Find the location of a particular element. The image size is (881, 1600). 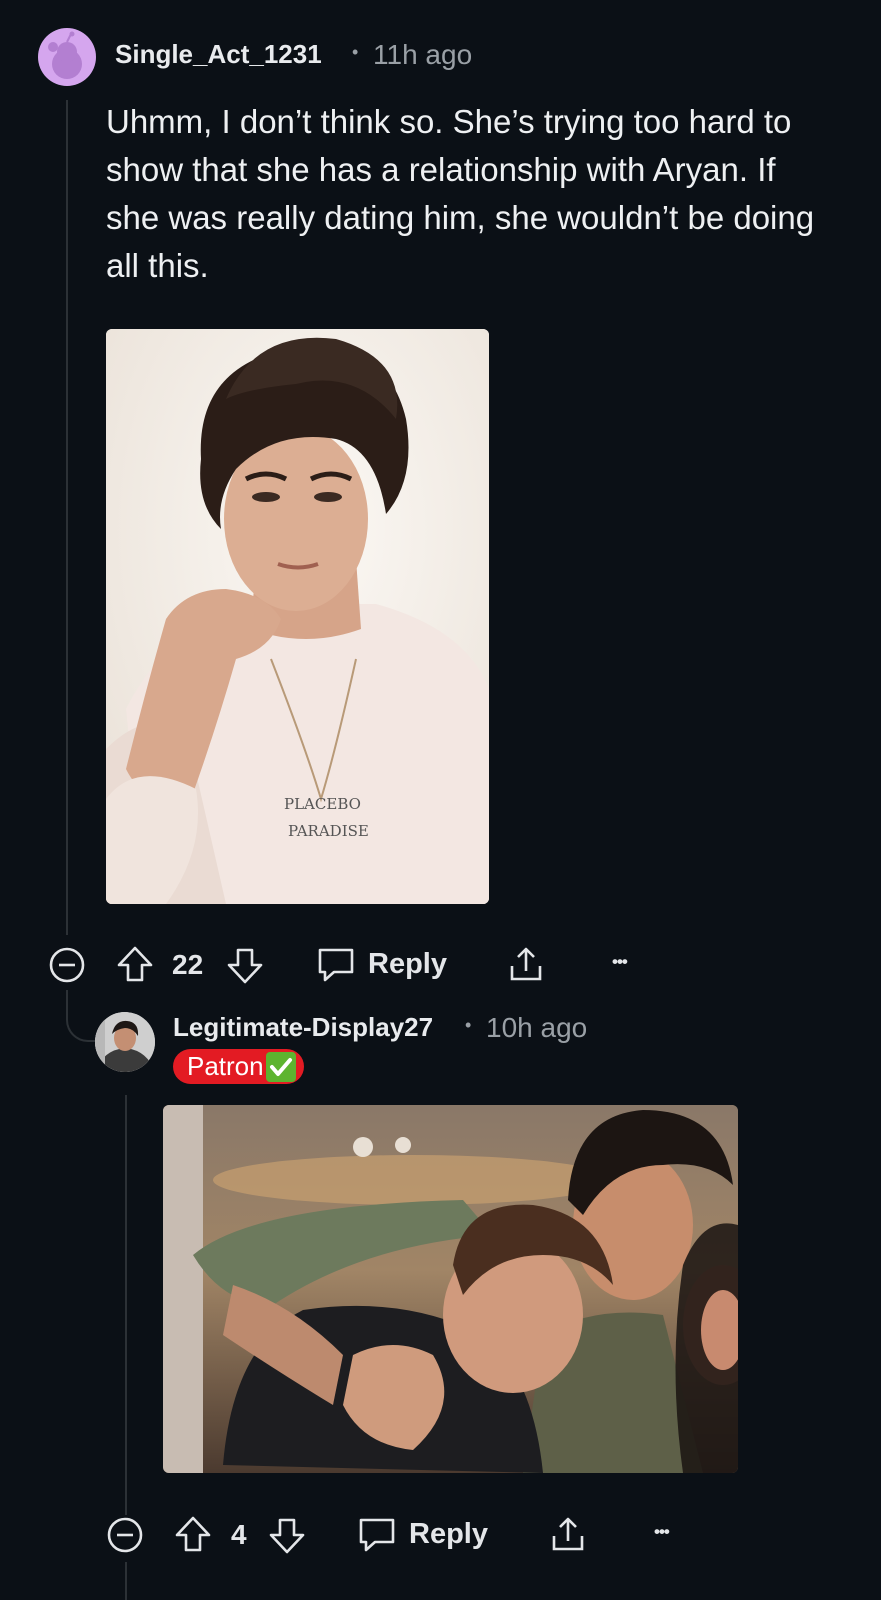

thread-line-main is located at coordinates (67, 517).